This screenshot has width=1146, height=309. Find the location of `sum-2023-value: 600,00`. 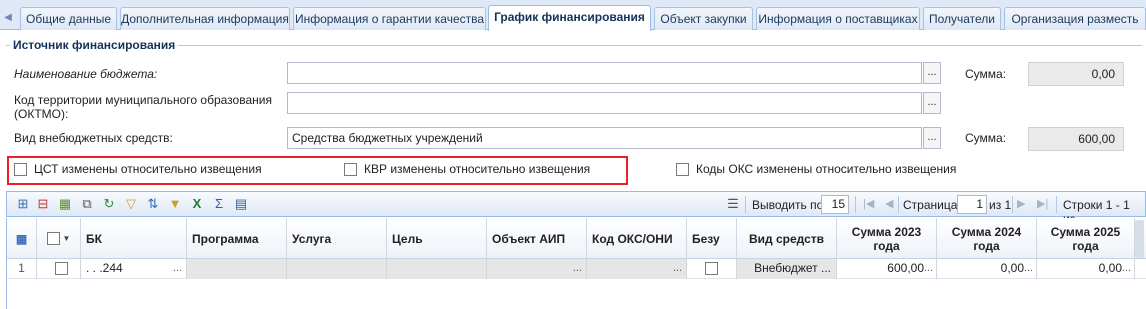

sum-2023-value: 600,00 is located at coordinates (905, 268).